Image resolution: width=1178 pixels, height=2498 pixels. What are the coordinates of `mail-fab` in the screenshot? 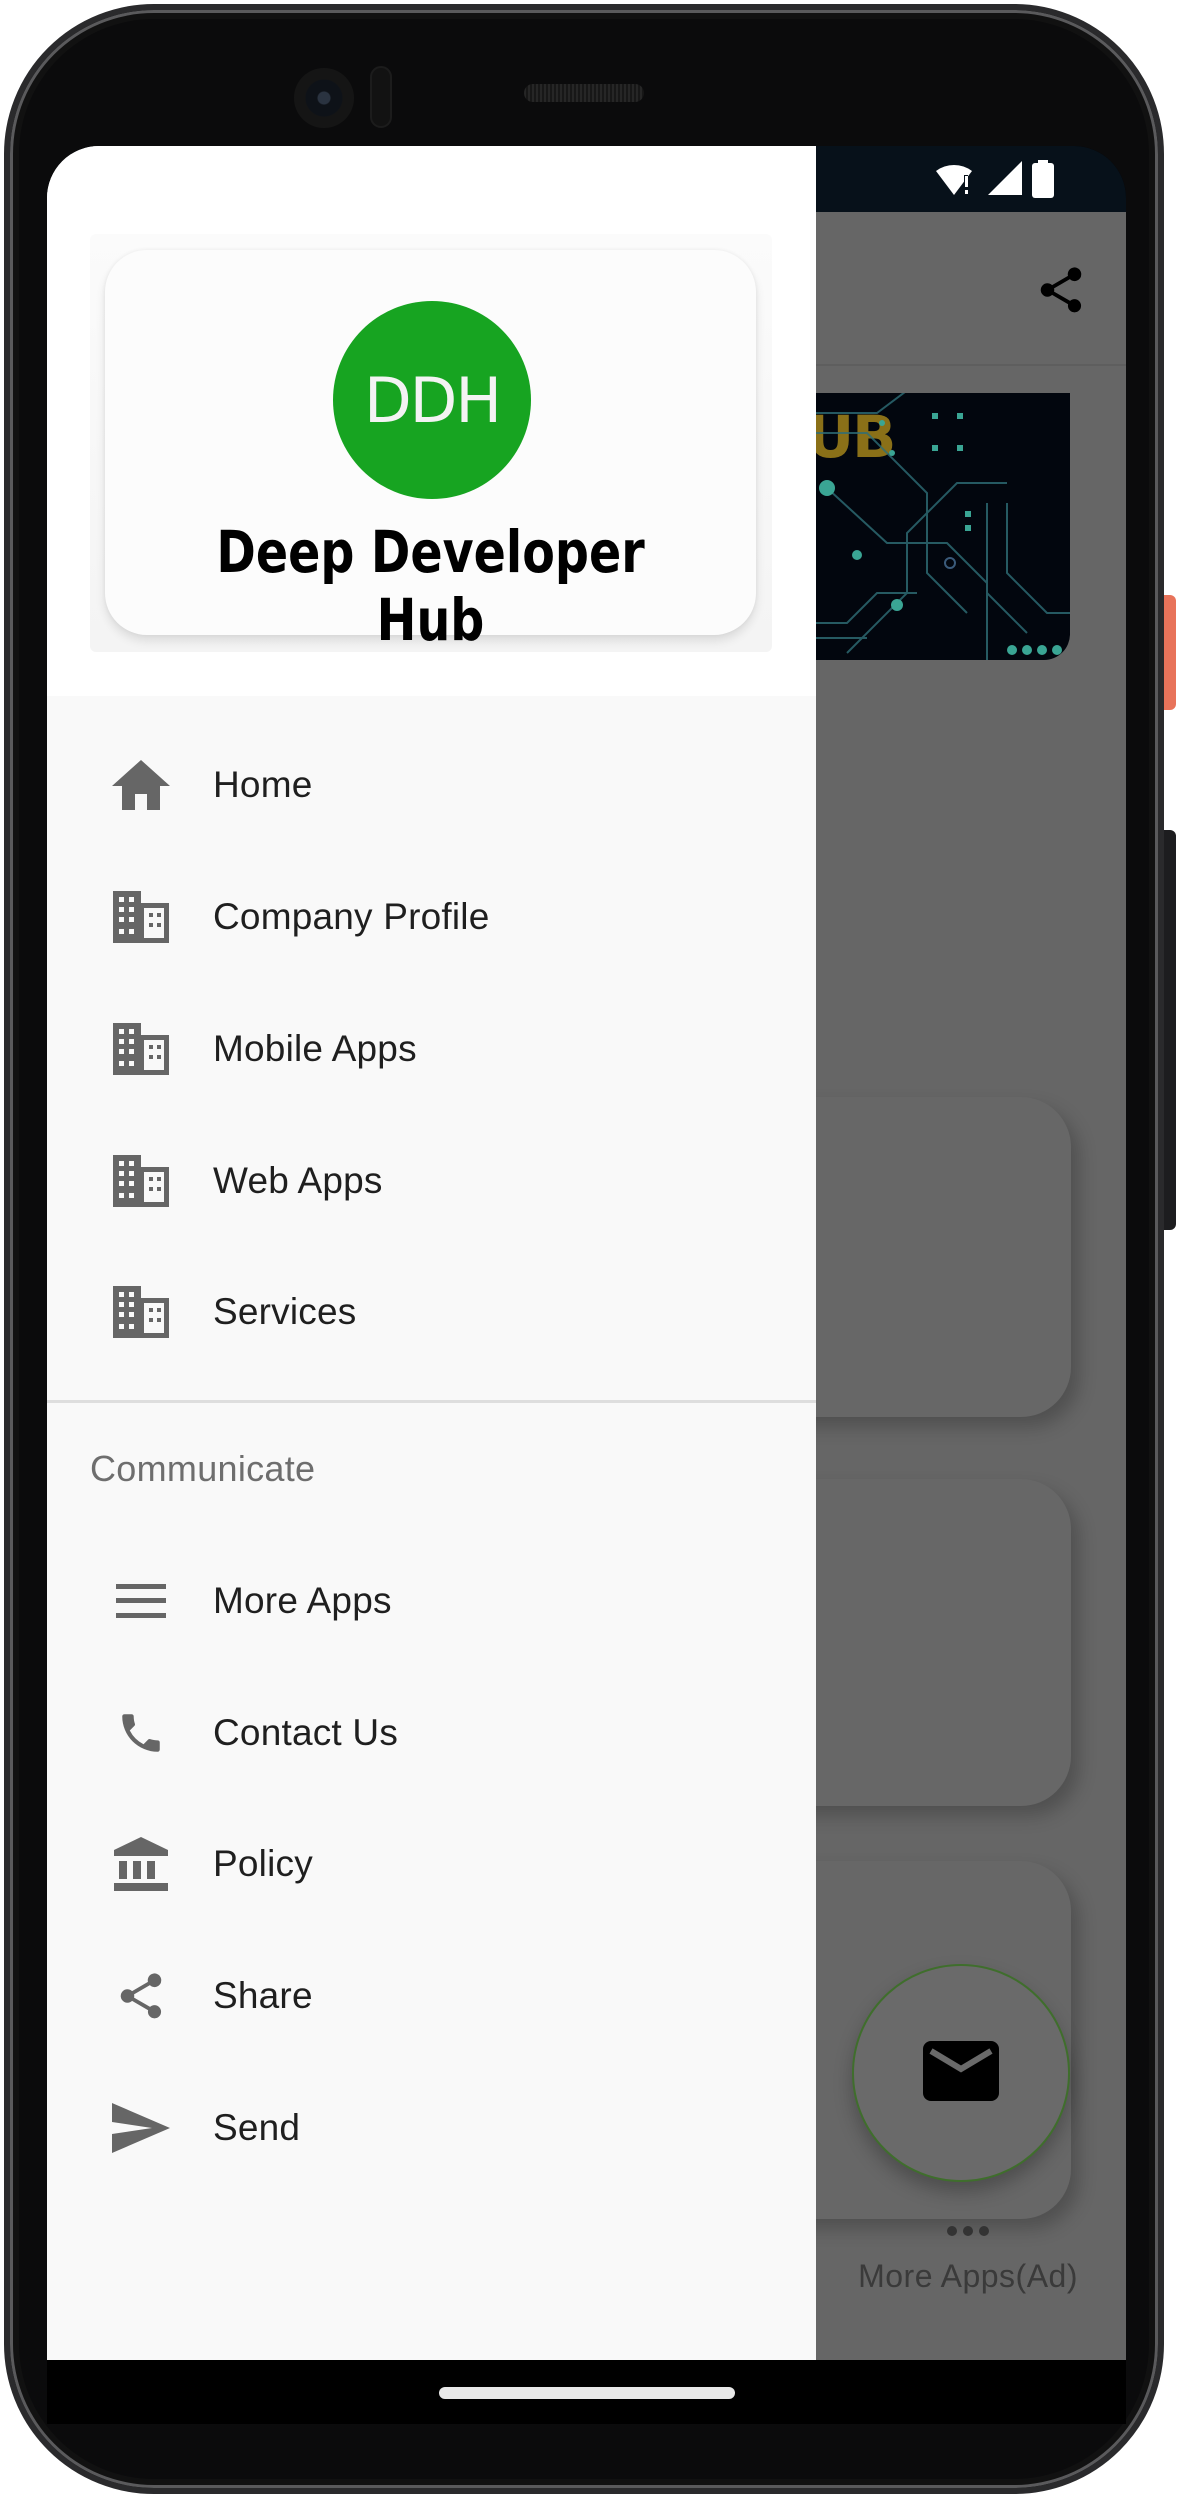 It's located at (961, 2073).